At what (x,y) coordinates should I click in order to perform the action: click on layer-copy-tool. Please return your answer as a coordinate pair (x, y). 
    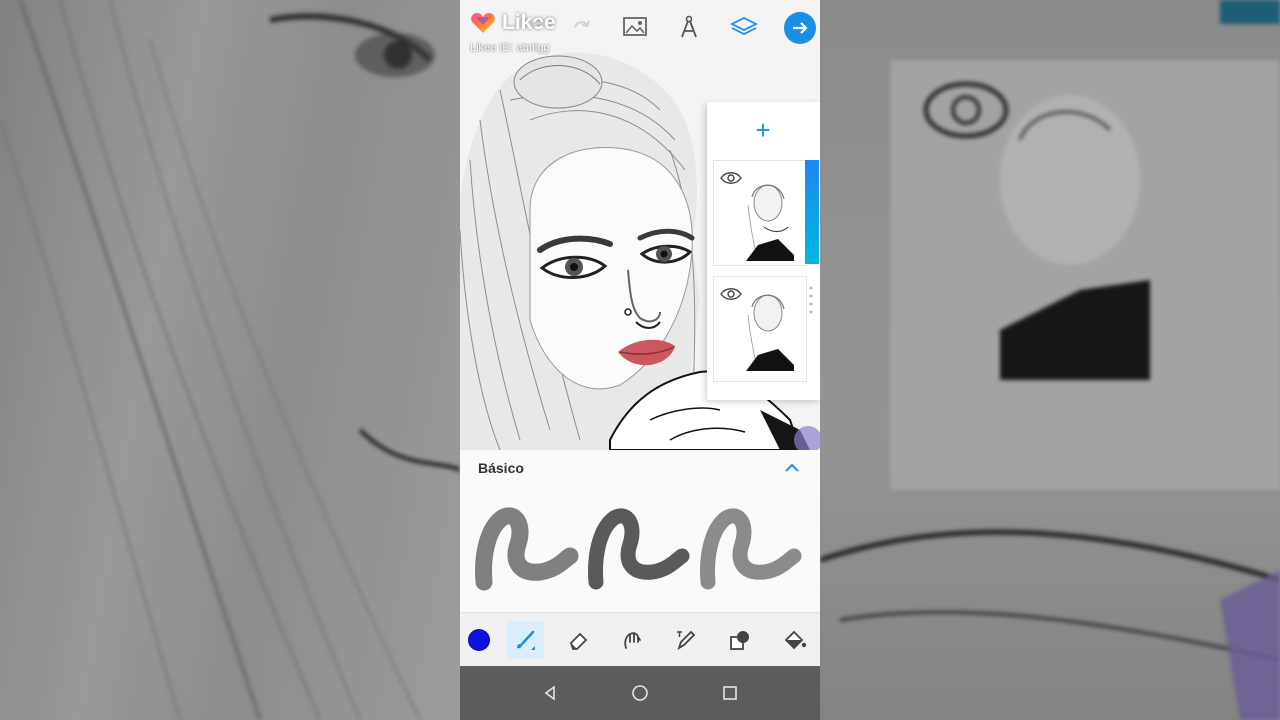
    Looking at the image, I should click on (740, 640).